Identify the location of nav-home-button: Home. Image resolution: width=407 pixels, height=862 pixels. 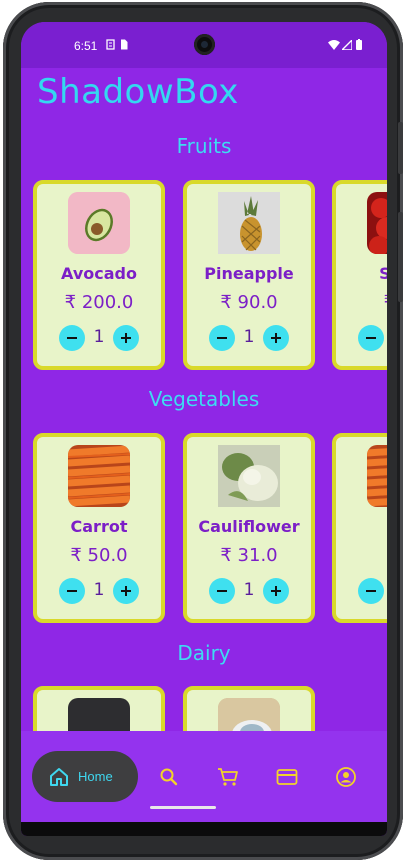
(85, 776).